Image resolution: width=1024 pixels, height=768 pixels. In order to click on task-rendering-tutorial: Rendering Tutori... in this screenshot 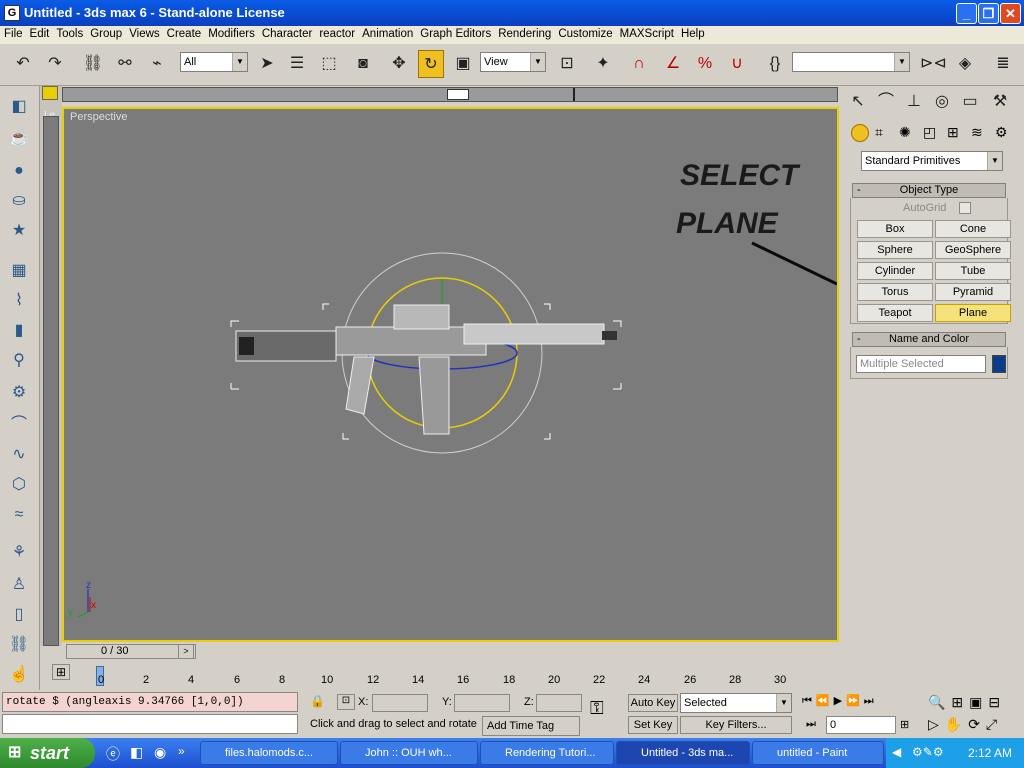, I will do `click(547, 753)`.